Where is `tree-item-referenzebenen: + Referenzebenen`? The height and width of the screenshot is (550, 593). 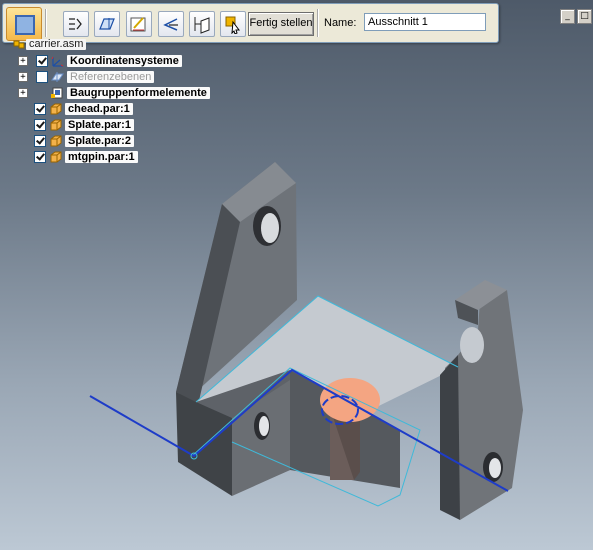 tree-item-referenzebenen: + Referenzebenen is located at coordinates (86, 76).